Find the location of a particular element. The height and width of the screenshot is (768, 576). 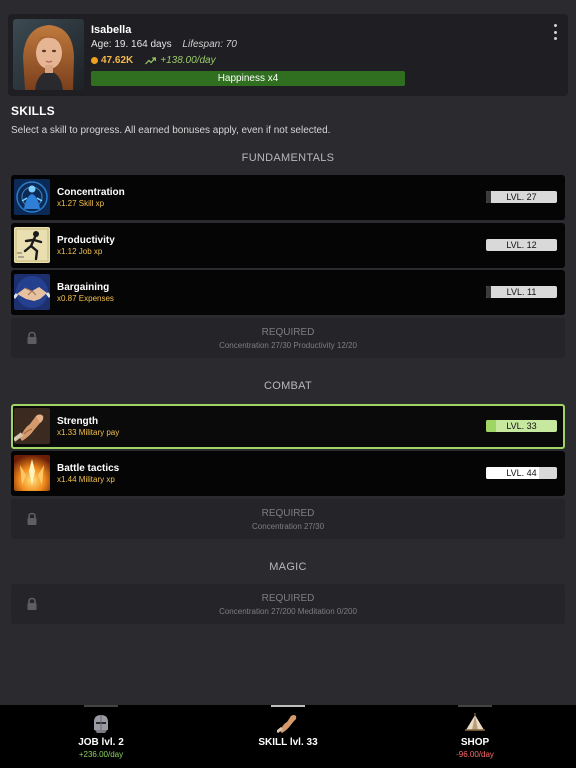

locked-requirement: Concentration 27/30 Productivity 12/20 is located at coordinates (288, 345).